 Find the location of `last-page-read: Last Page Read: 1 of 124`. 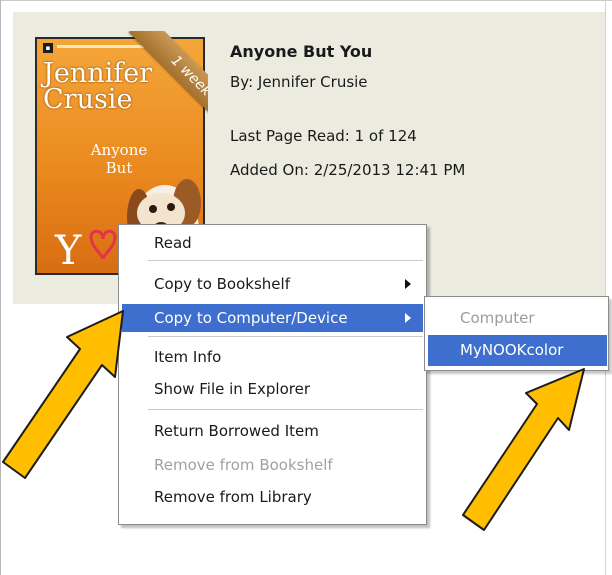

last-page-read: Last Page Read: 1 of 124 is located at coordinates (323, 136).